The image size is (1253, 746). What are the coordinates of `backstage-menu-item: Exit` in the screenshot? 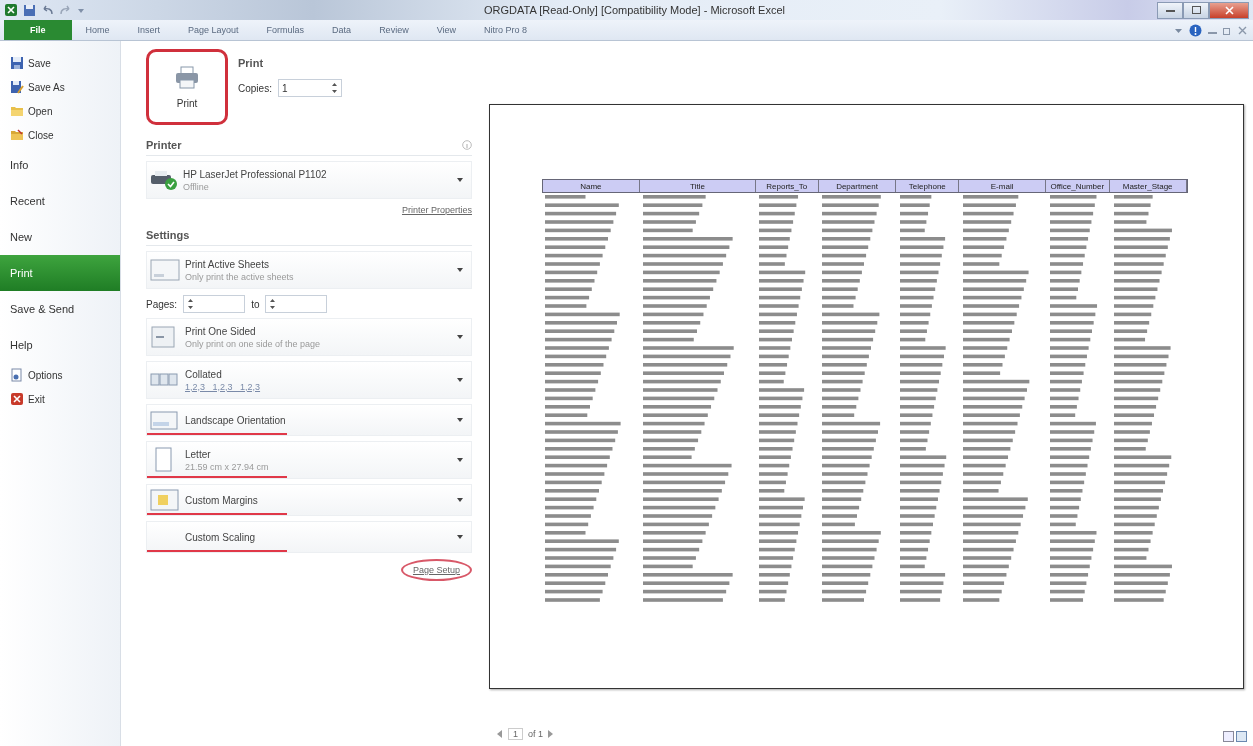 It's located at (60, 399).